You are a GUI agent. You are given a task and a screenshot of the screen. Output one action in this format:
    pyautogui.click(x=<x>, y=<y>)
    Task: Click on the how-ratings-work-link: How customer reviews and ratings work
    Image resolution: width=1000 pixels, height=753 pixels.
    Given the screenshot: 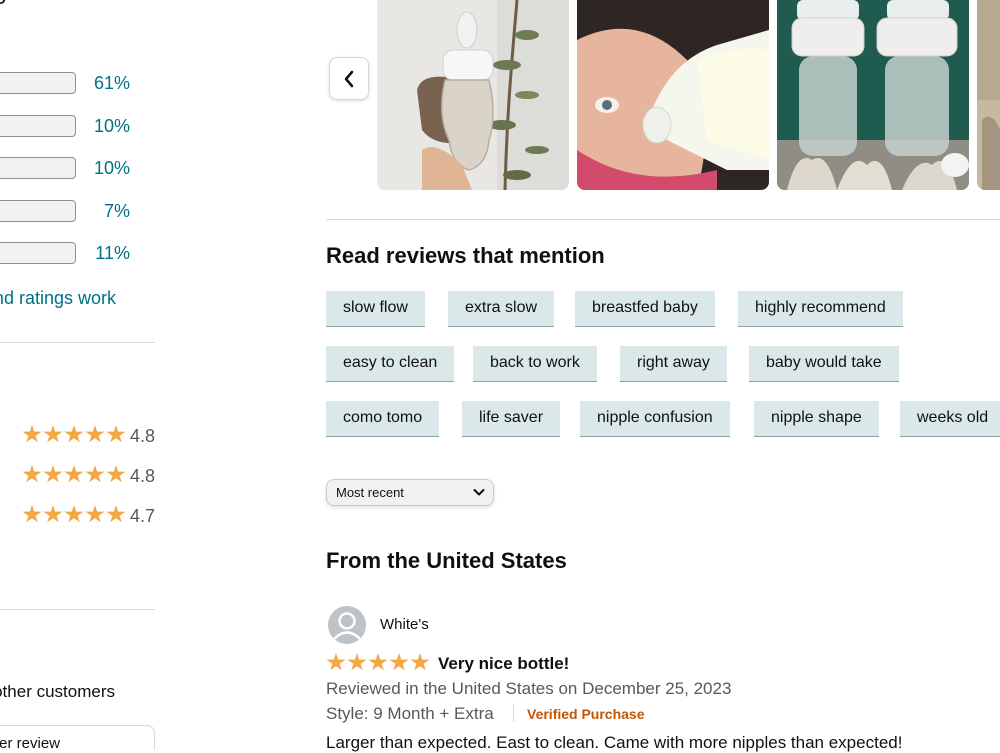 What is the action you would take?
    pyautogui.click(x=58, y=298)
    